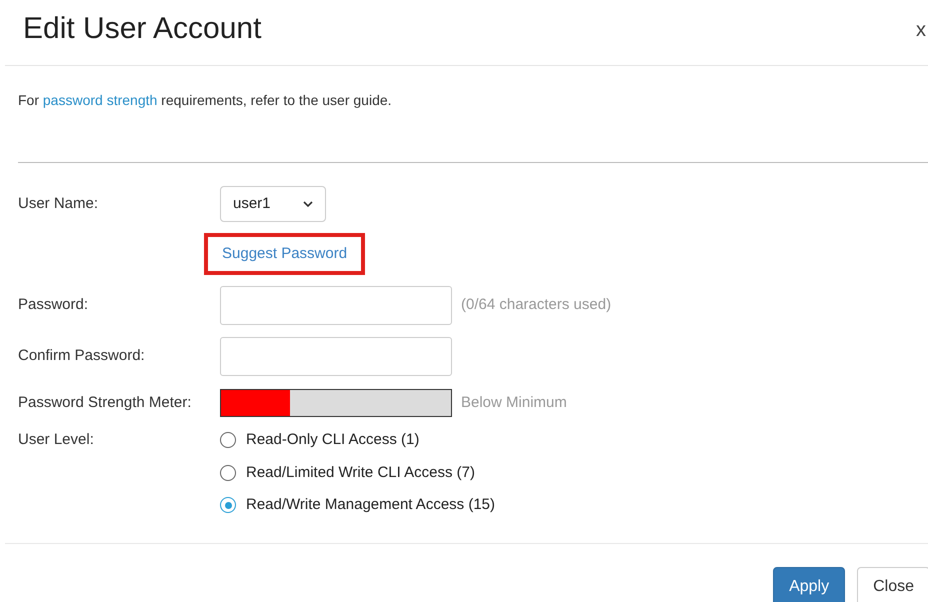 This screenshot has width=928, height=602. What do you see at coordinates (54, 305) in the screenshot?
I see `field-label: Password:` at bounding box center [54, 305].